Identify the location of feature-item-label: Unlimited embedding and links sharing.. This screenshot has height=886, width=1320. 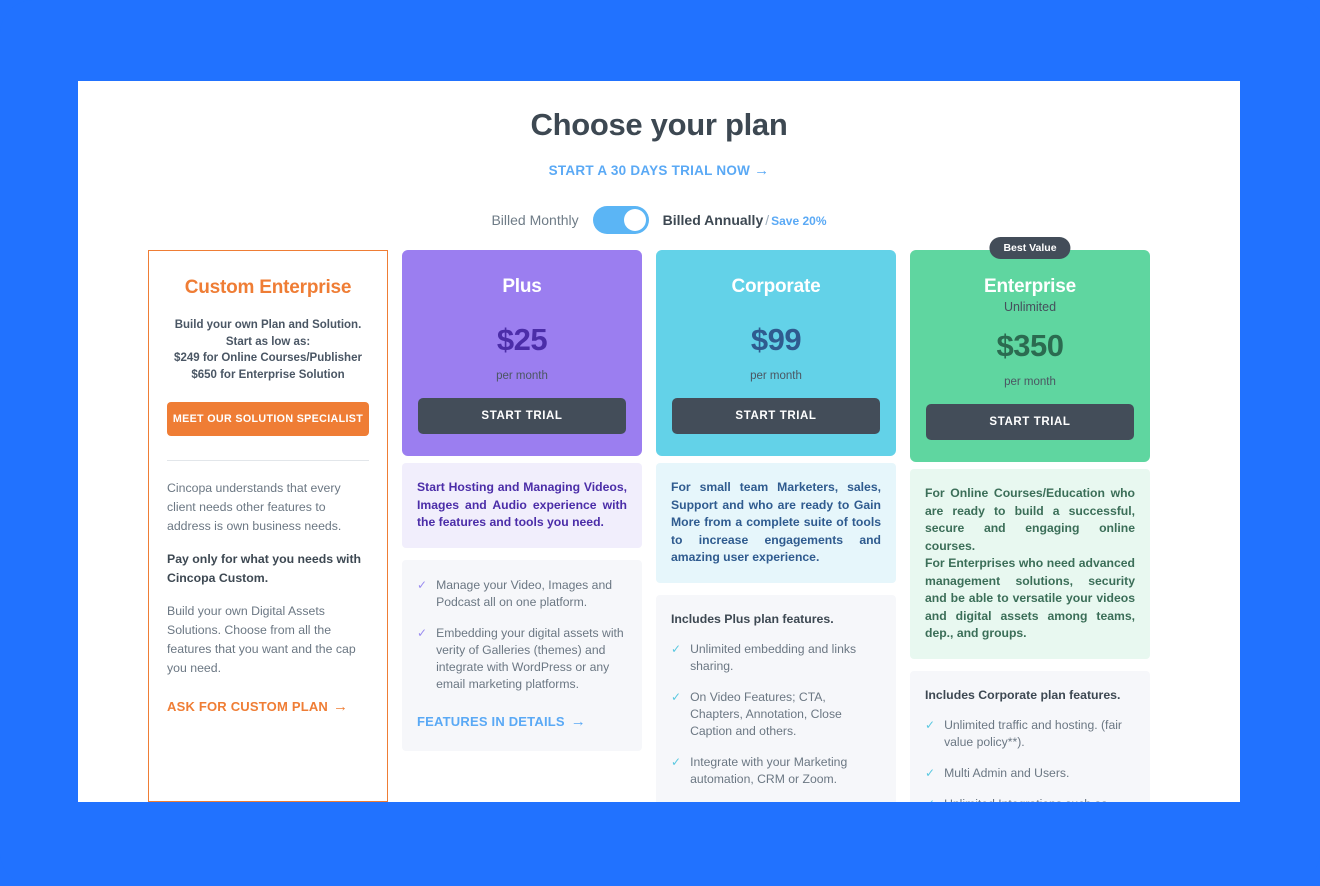
(773, 657).